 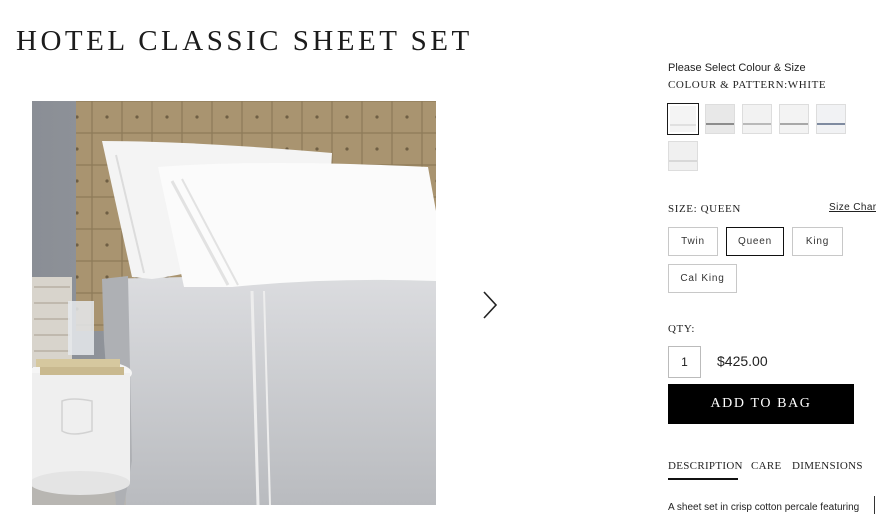 What do you see at coordinates (757, 119) in the screenshot?
I see `swatch-silver` at bounding box center [757, 119].